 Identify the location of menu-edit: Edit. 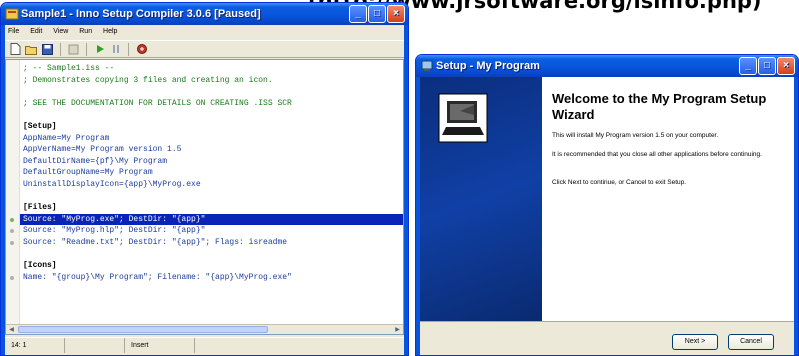
(36, 31).